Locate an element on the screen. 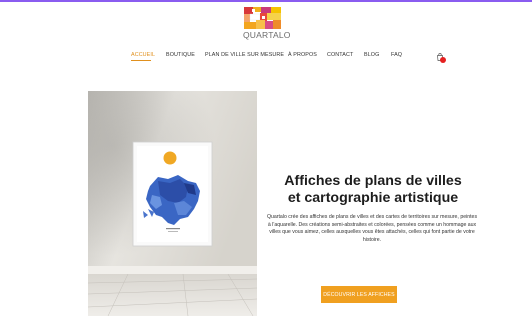  nav-item-a-propos: À PROPOS is located at coordinates (302, 55).